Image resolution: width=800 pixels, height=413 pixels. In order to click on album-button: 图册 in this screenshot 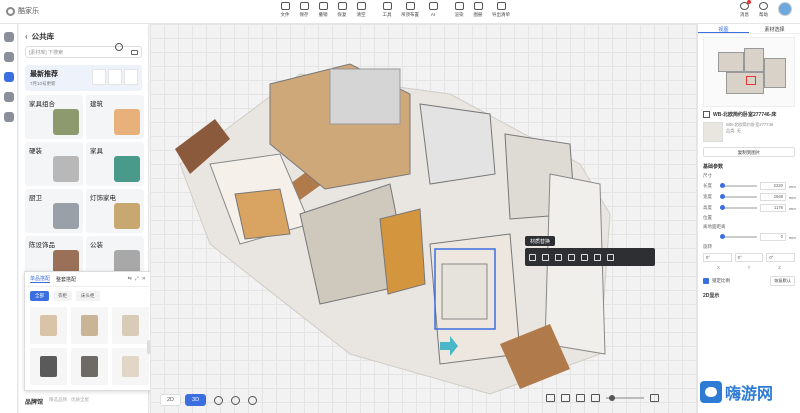, I will do `click(478, 10)`.